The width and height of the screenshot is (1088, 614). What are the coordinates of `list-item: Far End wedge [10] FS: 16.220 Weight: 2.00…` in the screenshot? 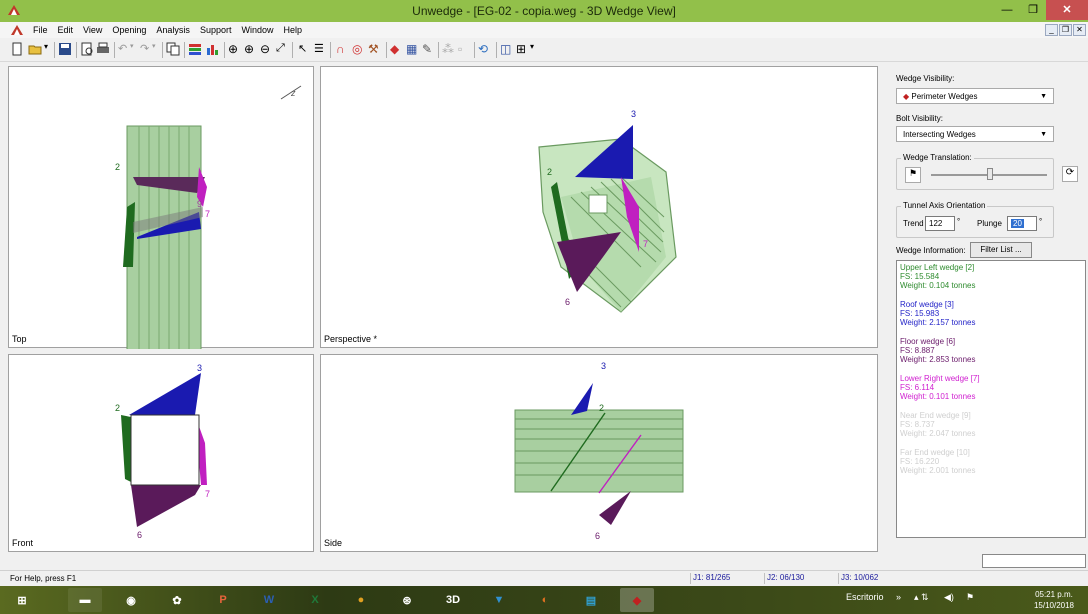 It's located at (991, 461).